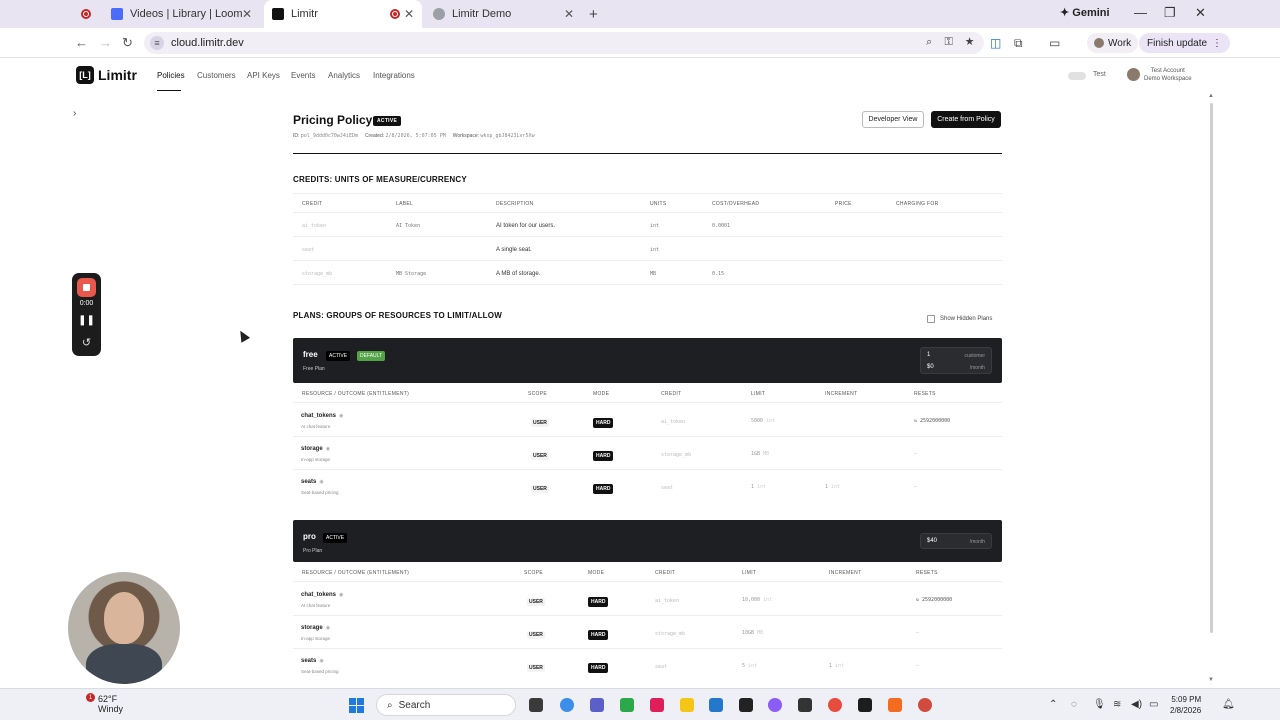  I want to click on page-scrollbar: ▲ ▼, so click(1211, 390).